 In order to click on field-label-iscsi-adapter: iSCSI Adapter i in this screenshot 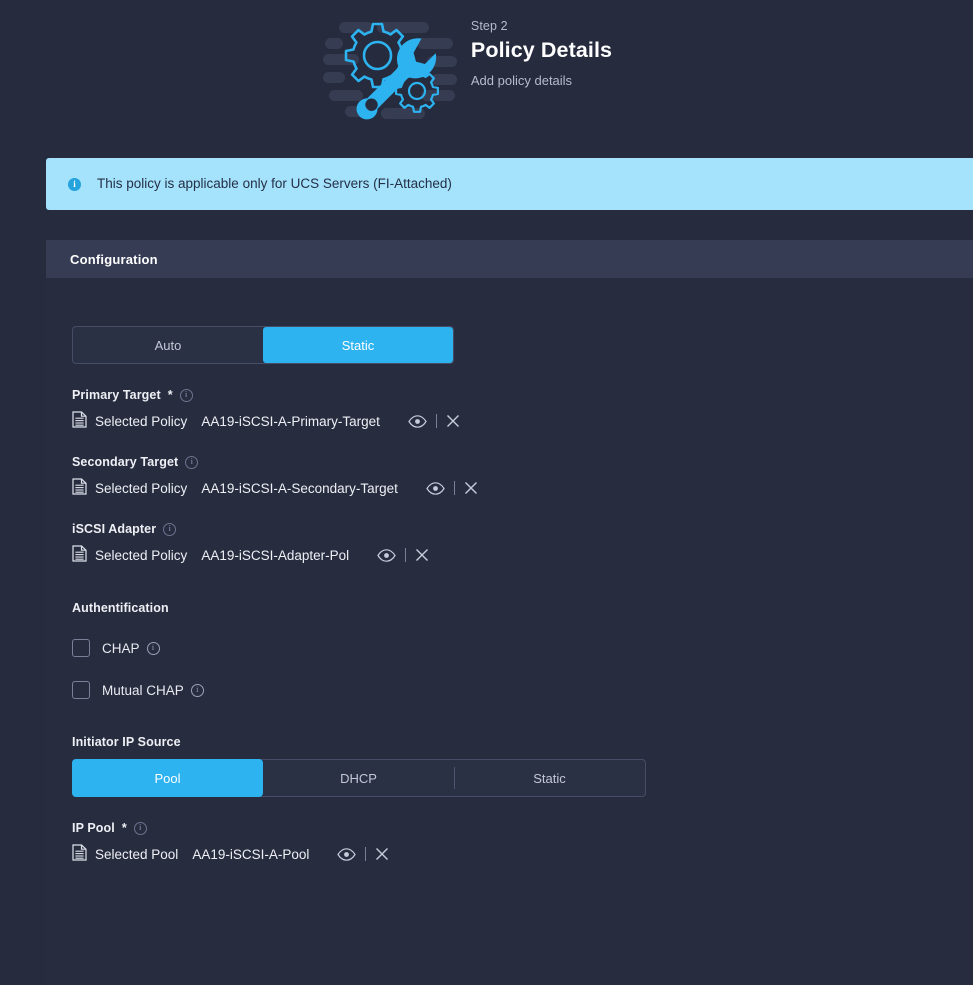, I will do `click(522, 529)`.